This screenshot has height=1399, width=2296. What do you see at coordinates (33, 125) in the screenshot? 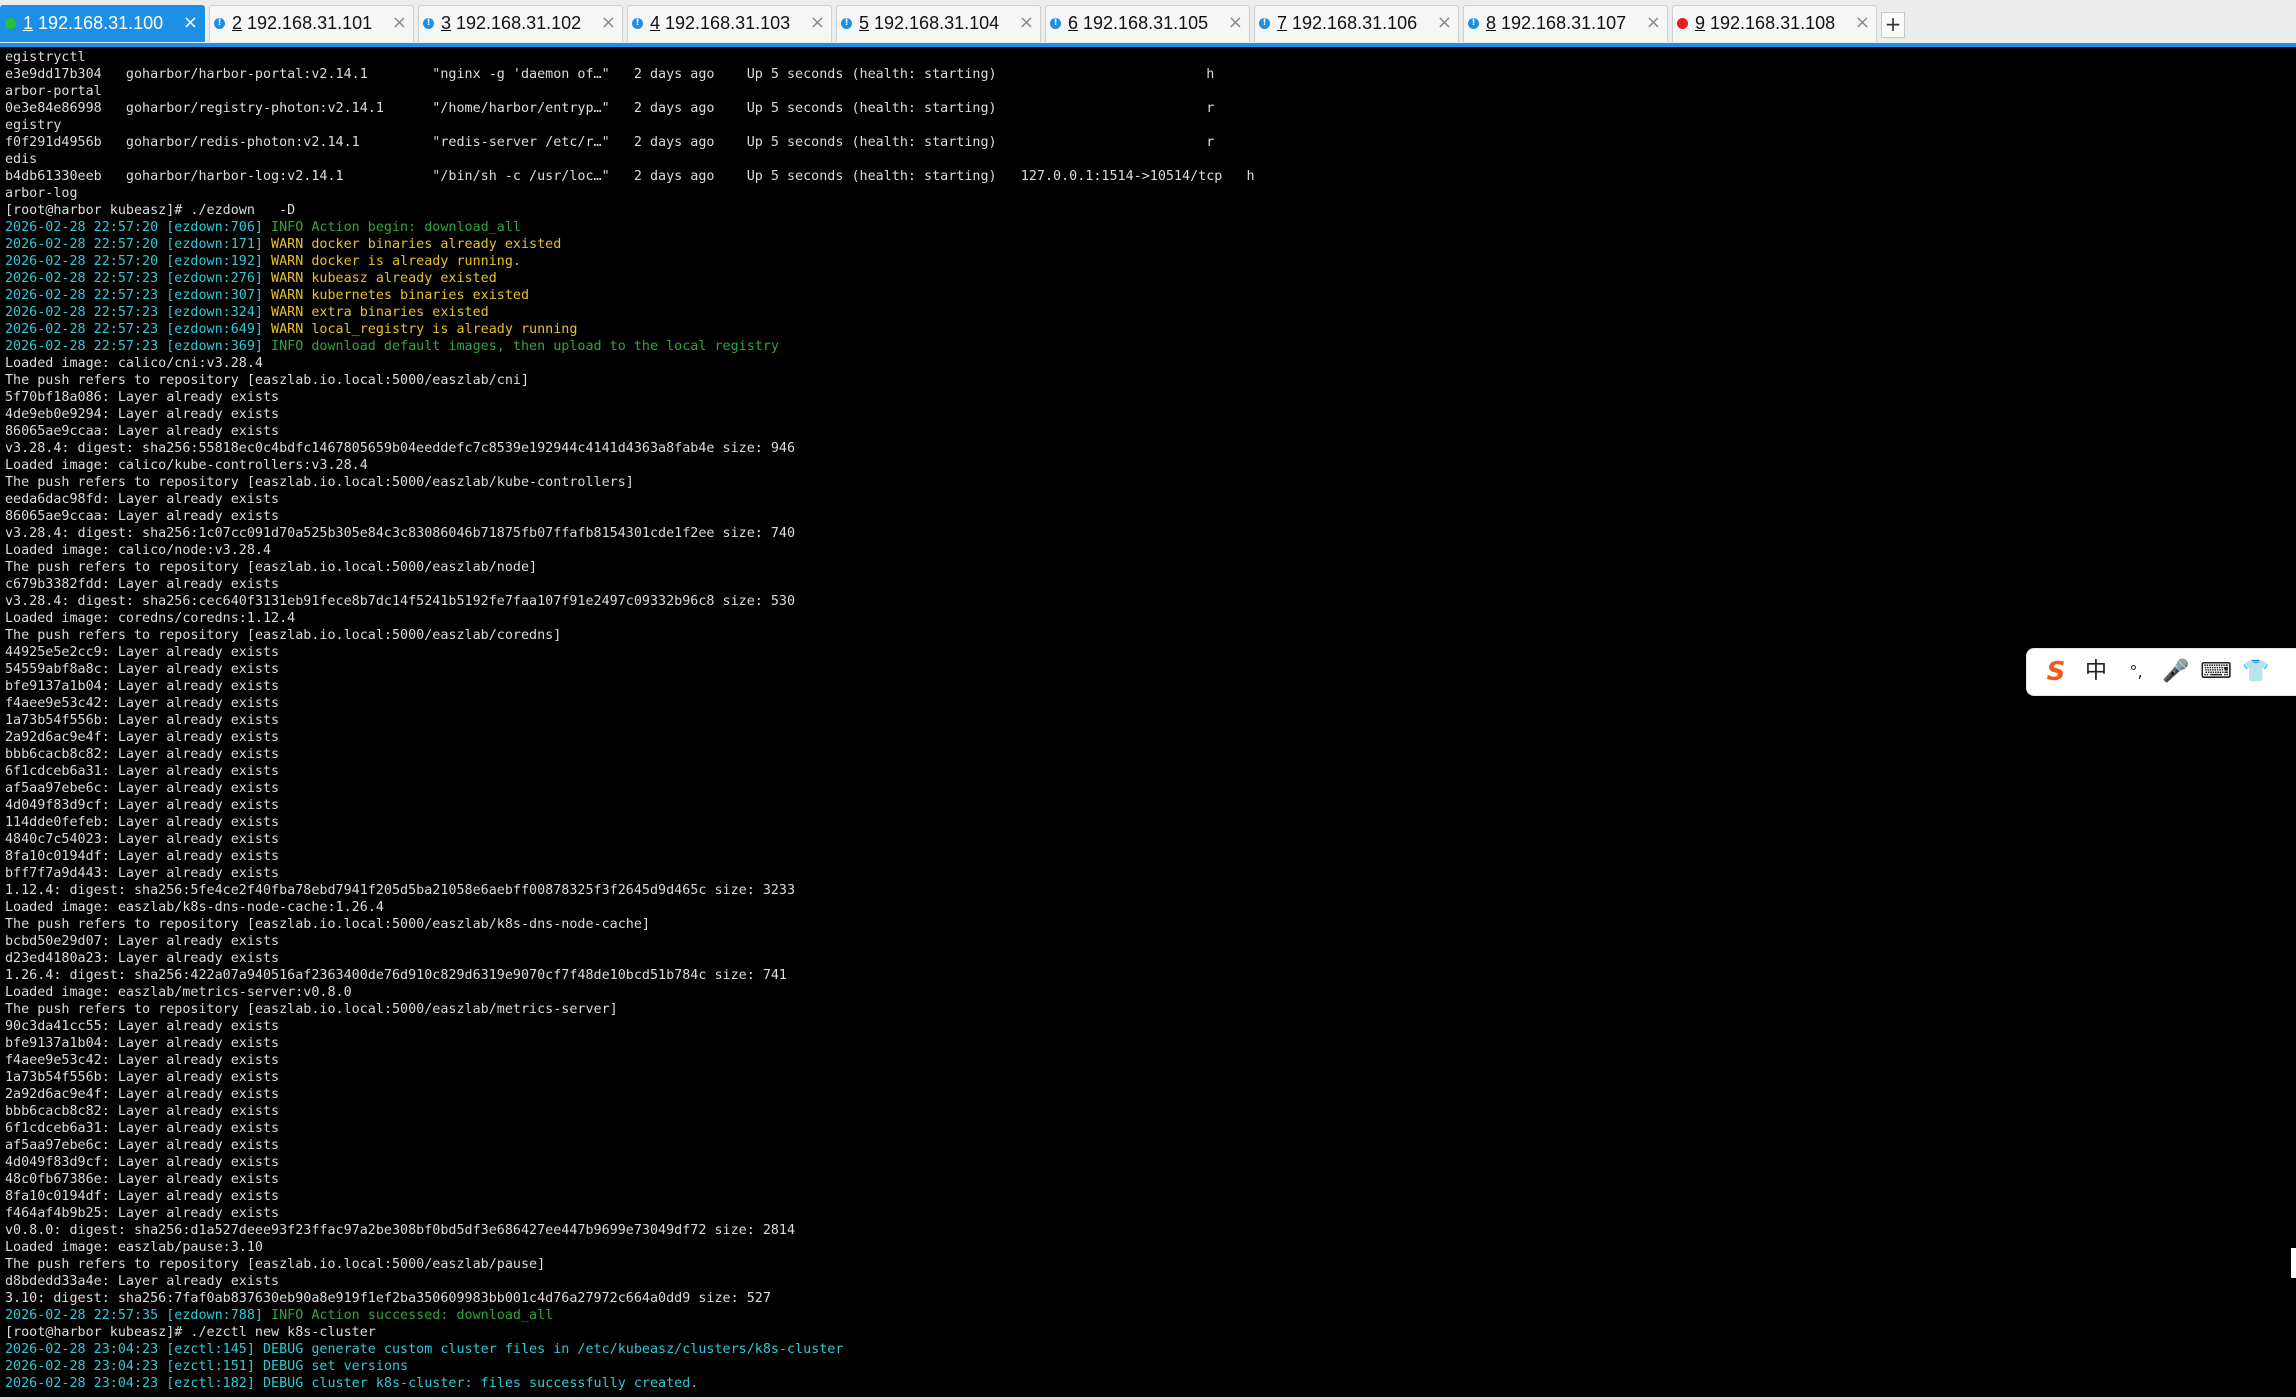
I see `terminal-line: egistry` at bounding box center [33, 125].